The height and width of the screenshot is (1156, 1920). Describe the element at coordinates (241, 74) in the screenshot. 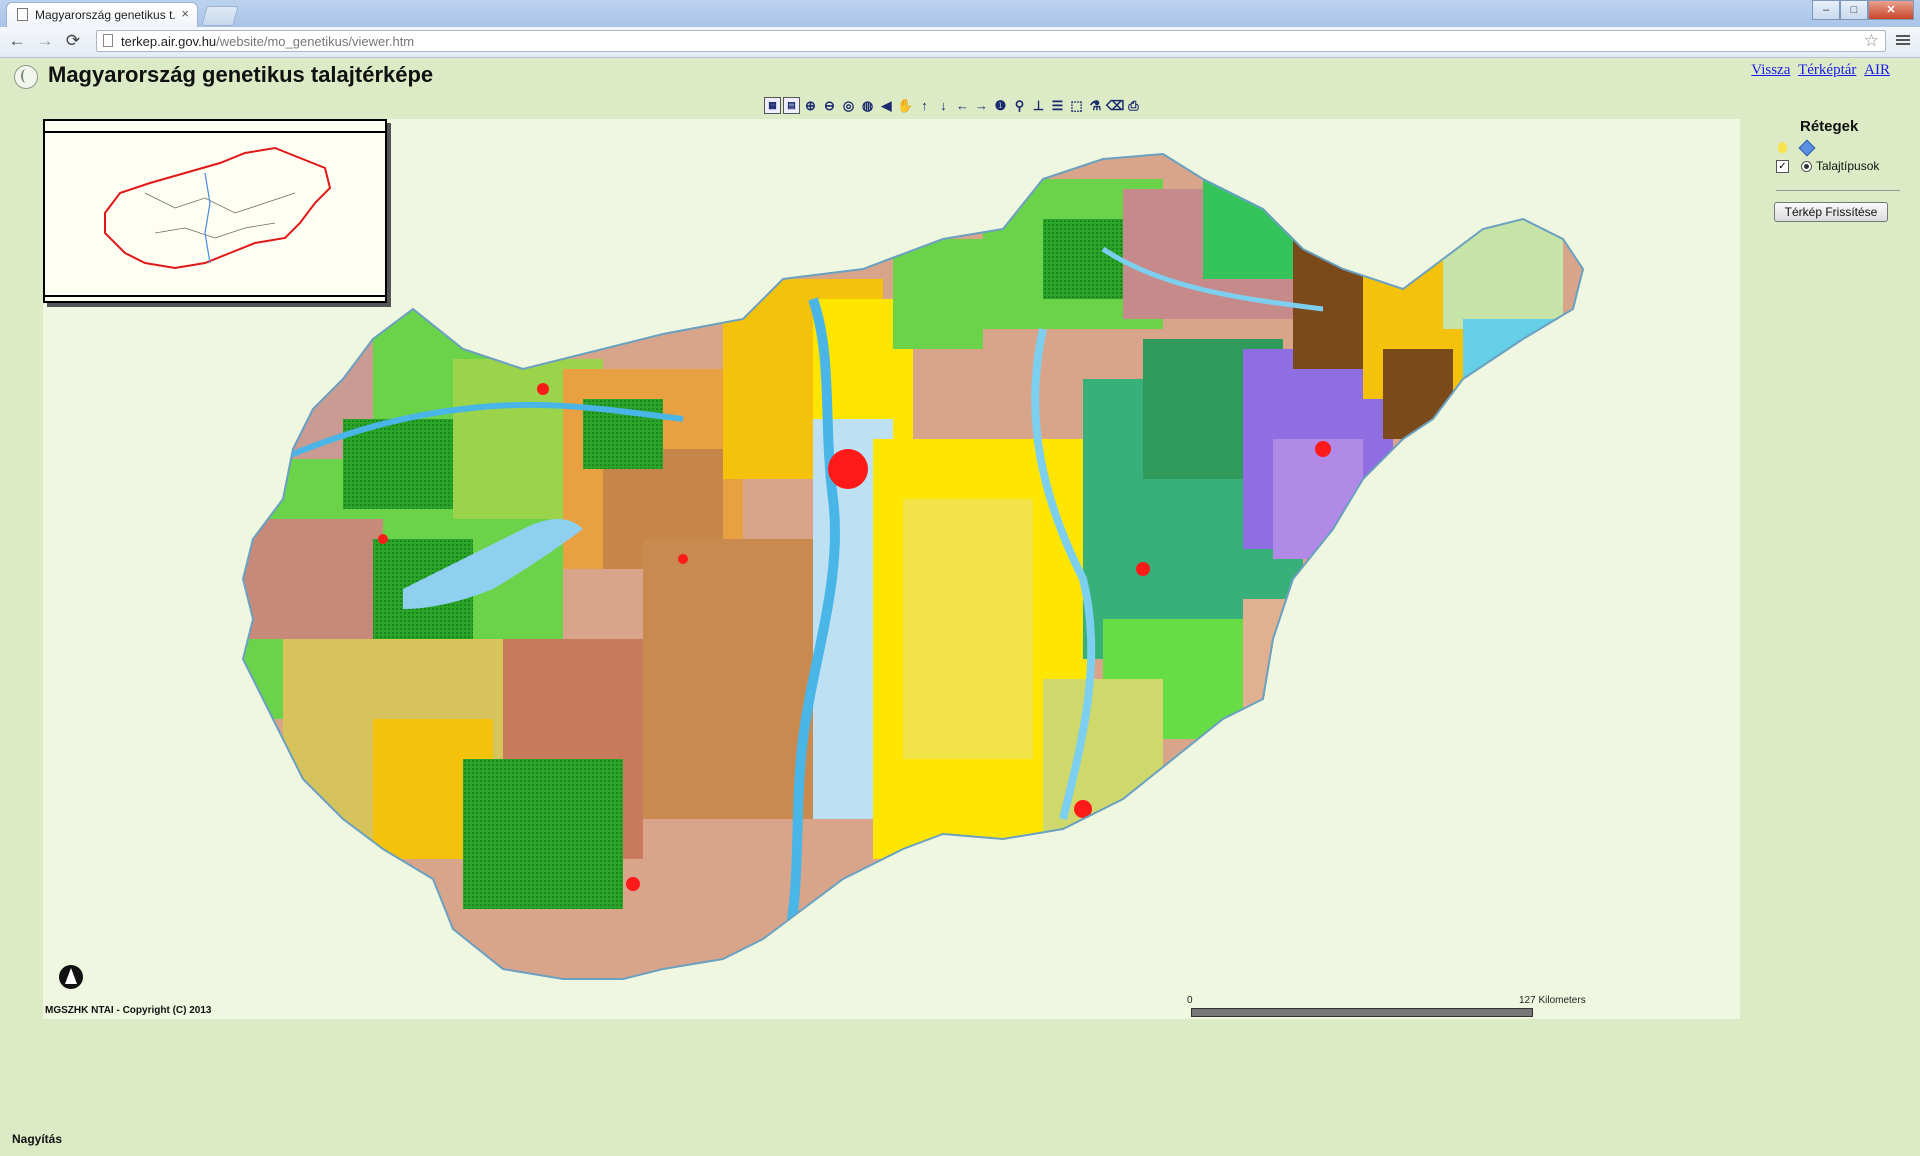

I see `page-title: Magyarország genetikus talajtérképe` at that location.